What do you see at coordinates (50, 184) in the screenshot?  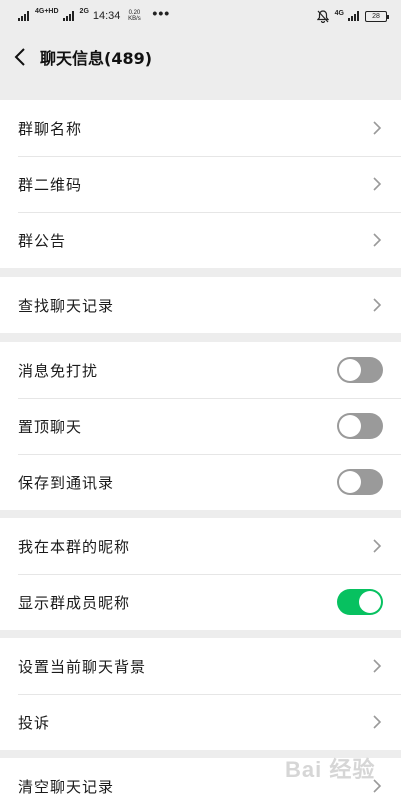 I see `group-qrcode-label: 群二维码` at bounding box center [50, 184].